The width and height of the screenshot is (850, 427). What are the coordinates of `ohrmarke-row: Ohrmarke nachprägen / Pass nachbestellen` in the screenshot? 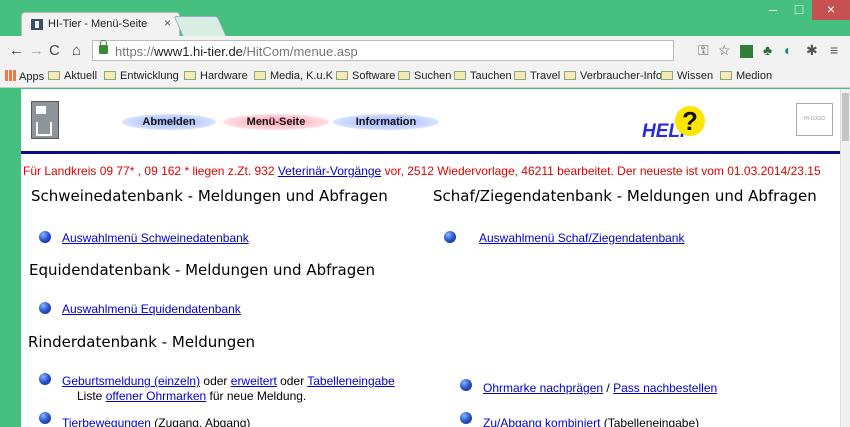 It's located at (600, 388).